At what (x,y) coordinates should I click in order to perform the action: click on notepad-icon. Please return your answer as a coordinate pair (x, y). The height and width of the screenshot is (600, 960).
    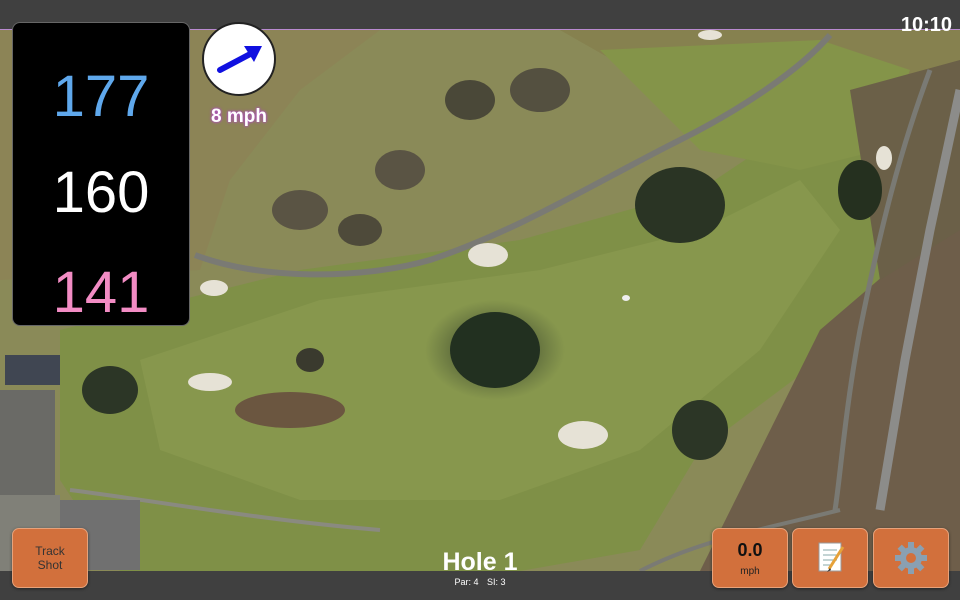
    Looking at the image, I should click on (831, 557).